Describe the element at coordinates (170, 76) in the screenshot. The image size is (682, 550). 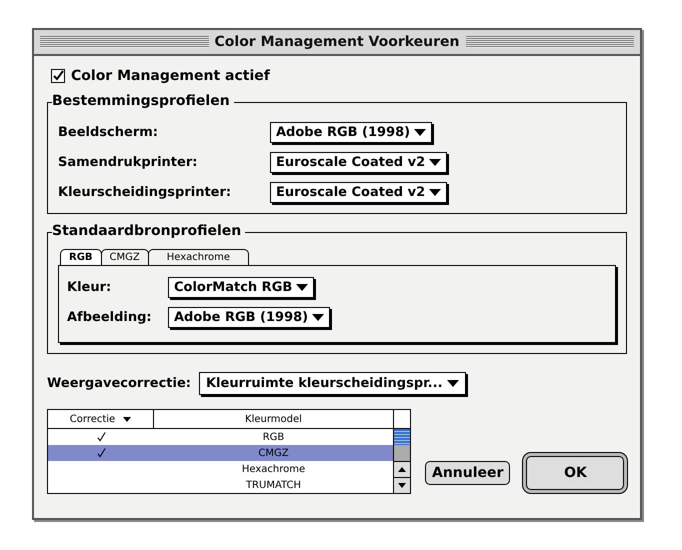
I see `checkbox-label: Color Management actief` at that location.